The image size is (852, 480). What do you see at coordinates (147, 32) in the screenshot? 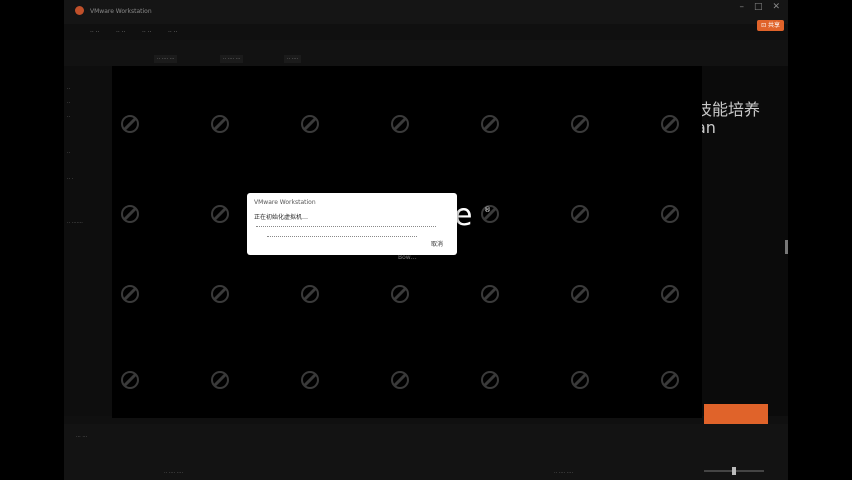
I see `menu-item-3: ·· ··` at bounding box center [147, 32].